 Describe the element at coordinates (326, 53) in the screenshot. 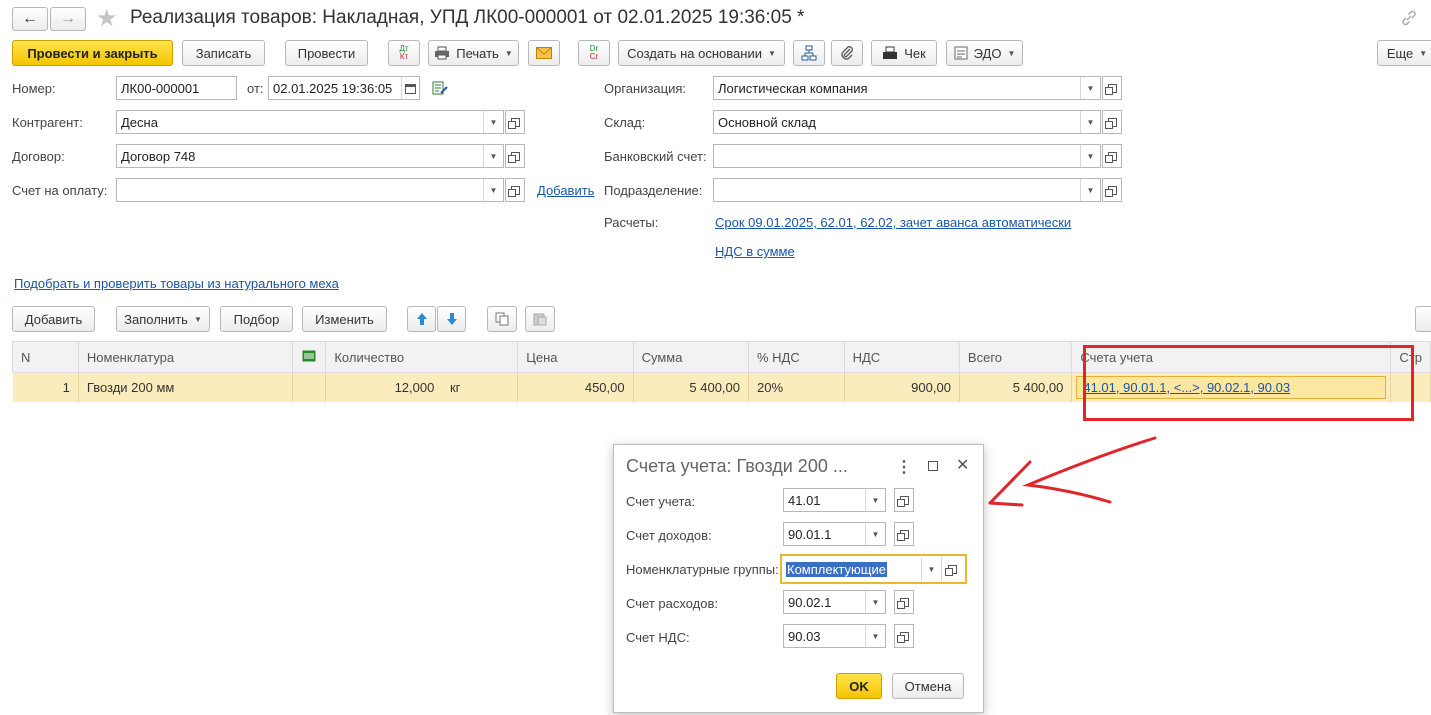

I see `post-button: Провести` at that location.